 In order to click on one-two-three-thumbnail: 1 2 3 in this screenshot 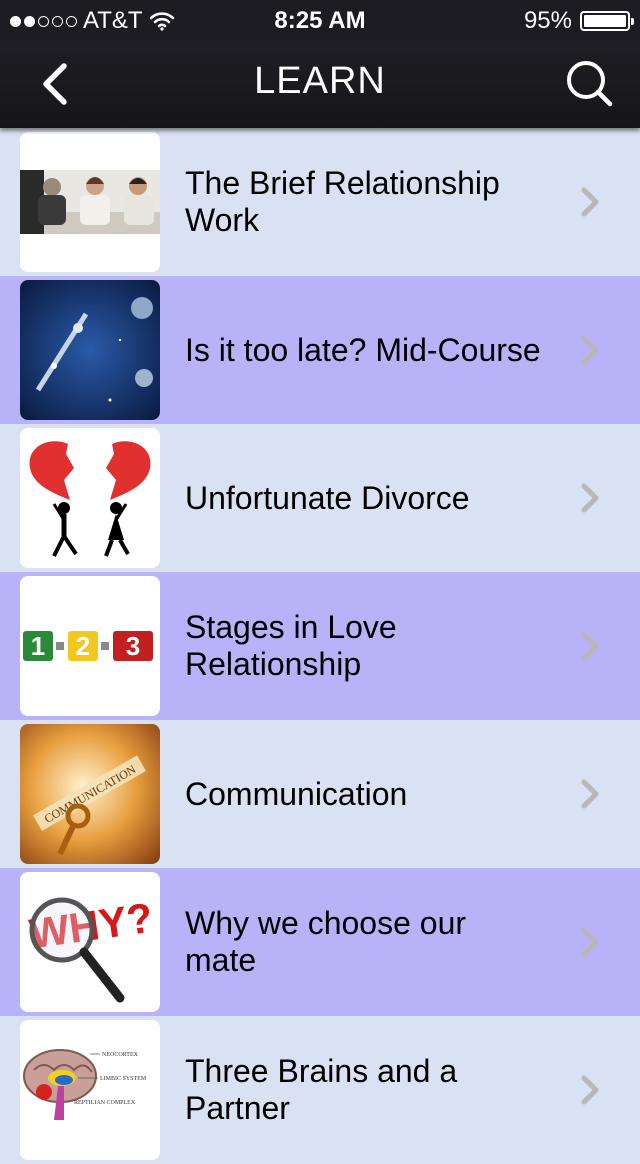, I will do `click(90, 646)`.